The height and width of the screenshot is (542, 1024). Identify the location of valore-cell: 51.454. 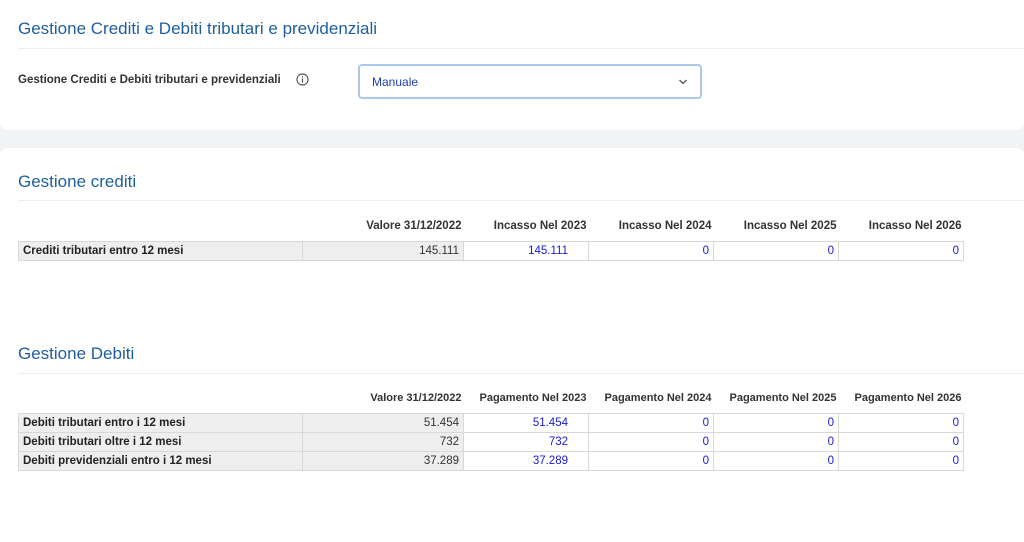
(383, 423).